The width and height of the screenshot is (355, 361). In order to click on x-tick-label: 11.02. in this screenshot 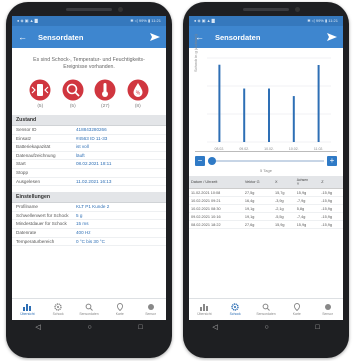, I will do `click(318, 149)`.